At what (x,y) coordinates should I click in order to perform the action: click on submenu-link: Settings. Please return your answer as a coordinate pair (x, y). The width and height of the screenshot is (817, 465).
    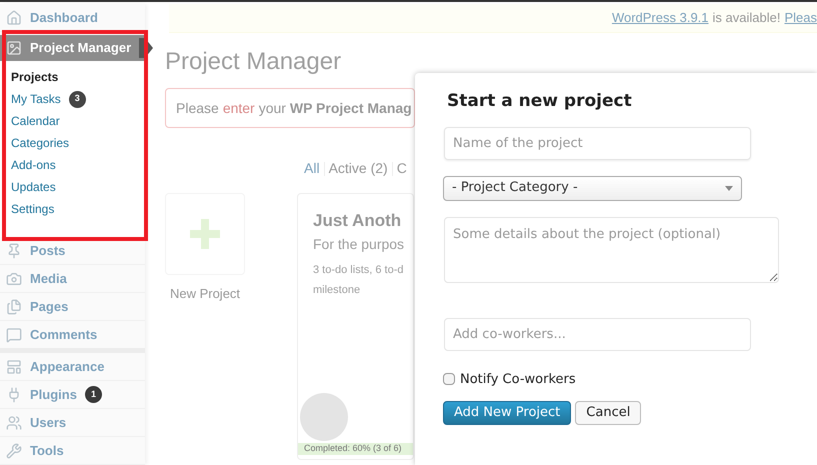
    Looking at the image, I should click on (32, 209).